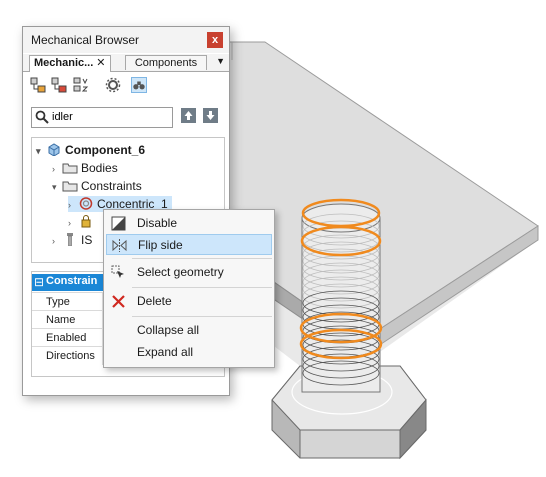 Image resolution: width=546 pixels, height=477 pixels. Describe the element at coordinates (70, 168) in the screenshot. I see `folder-icon` at that location.